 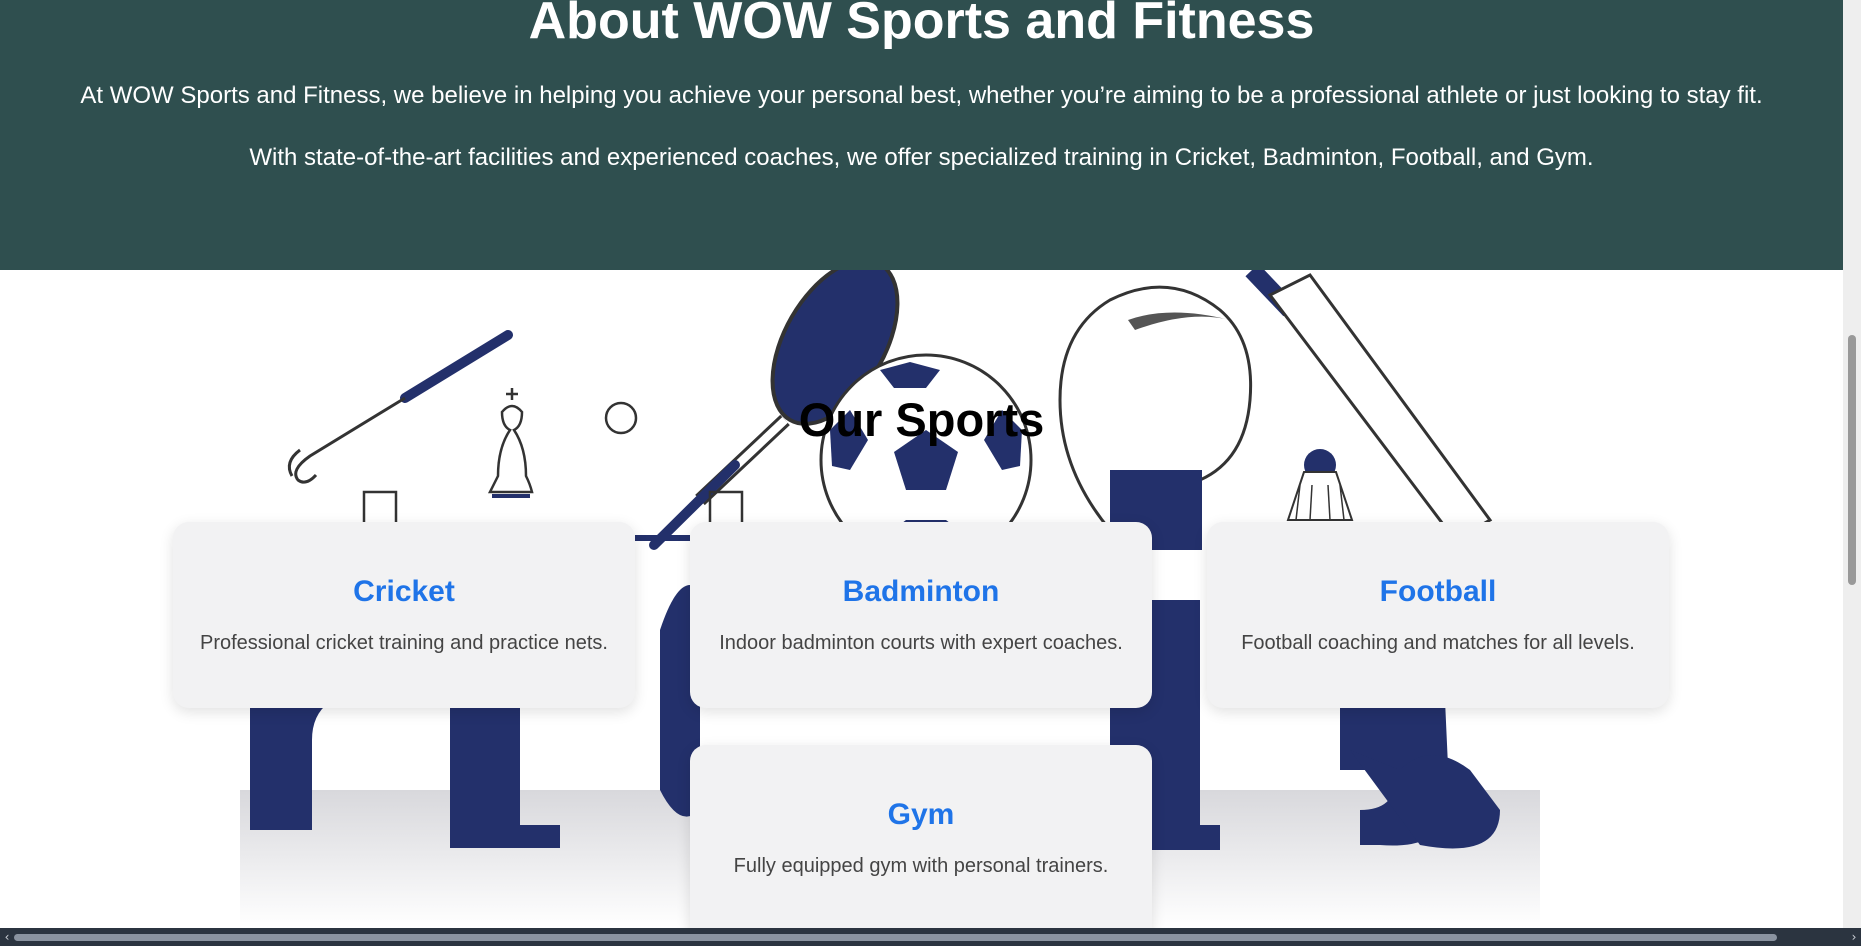 What do you see at coordinates (921, 419) in the screenshot?
I see `sports-section-title: Our Sports` at bounding box center [921, 419].